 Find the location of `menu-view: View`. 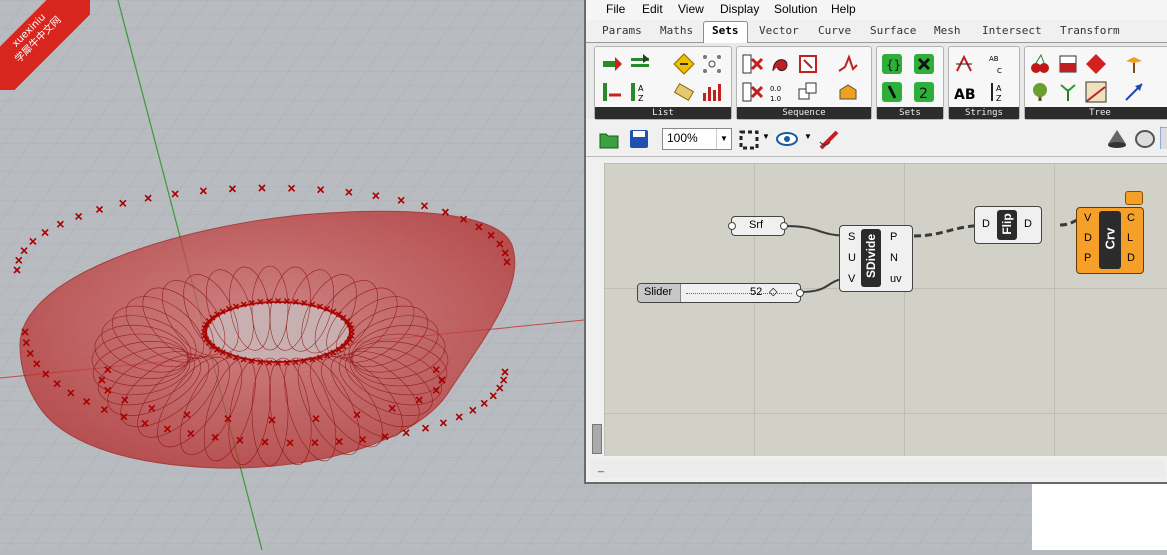

menu-view: View is located at coordinates (691, 9).